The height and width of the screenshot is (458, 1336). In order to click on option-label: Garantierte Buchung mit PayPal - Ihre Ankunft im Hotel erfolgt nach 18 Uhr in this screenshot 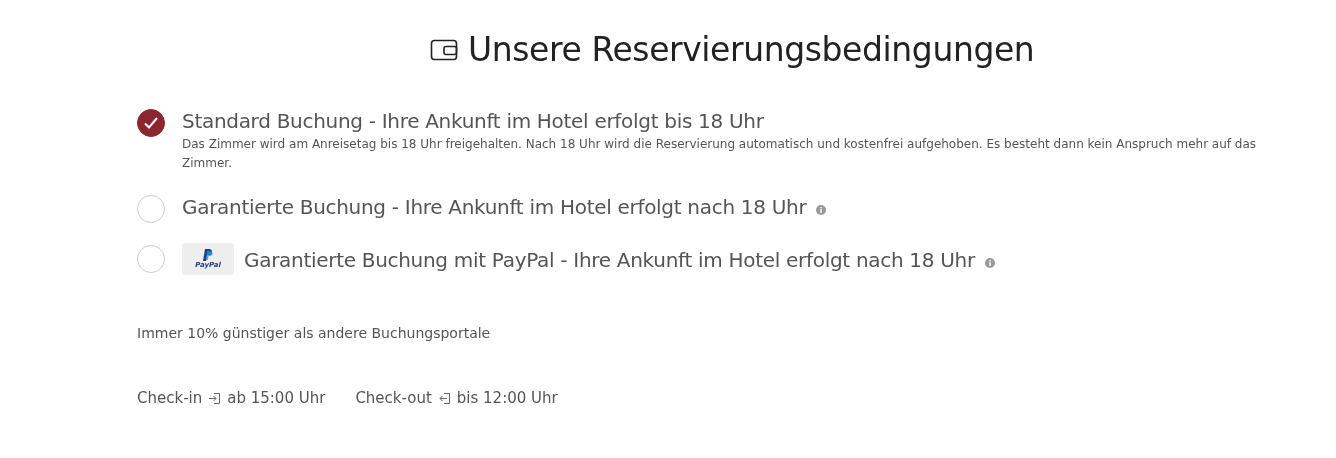, I will do `click(609, 260)`.